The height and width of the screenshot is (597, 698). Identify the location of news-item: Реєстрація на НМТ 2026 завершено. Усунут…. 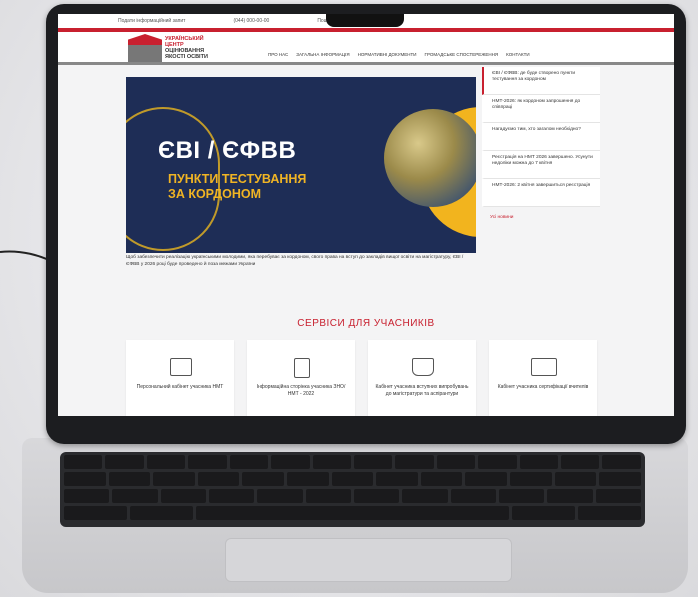
(541, 165).